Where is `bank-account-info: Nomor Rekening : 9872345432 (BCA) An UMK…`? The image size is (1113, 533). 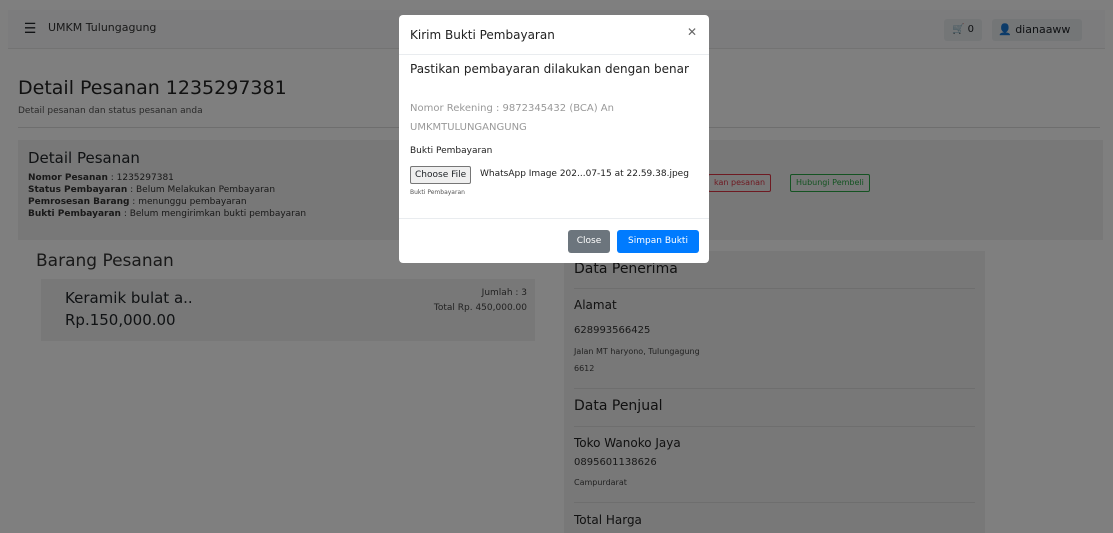
bank-account-info: Nomor Rekening : 9872345432 (BCA) An UMK… is located at coordinates (512, 118).